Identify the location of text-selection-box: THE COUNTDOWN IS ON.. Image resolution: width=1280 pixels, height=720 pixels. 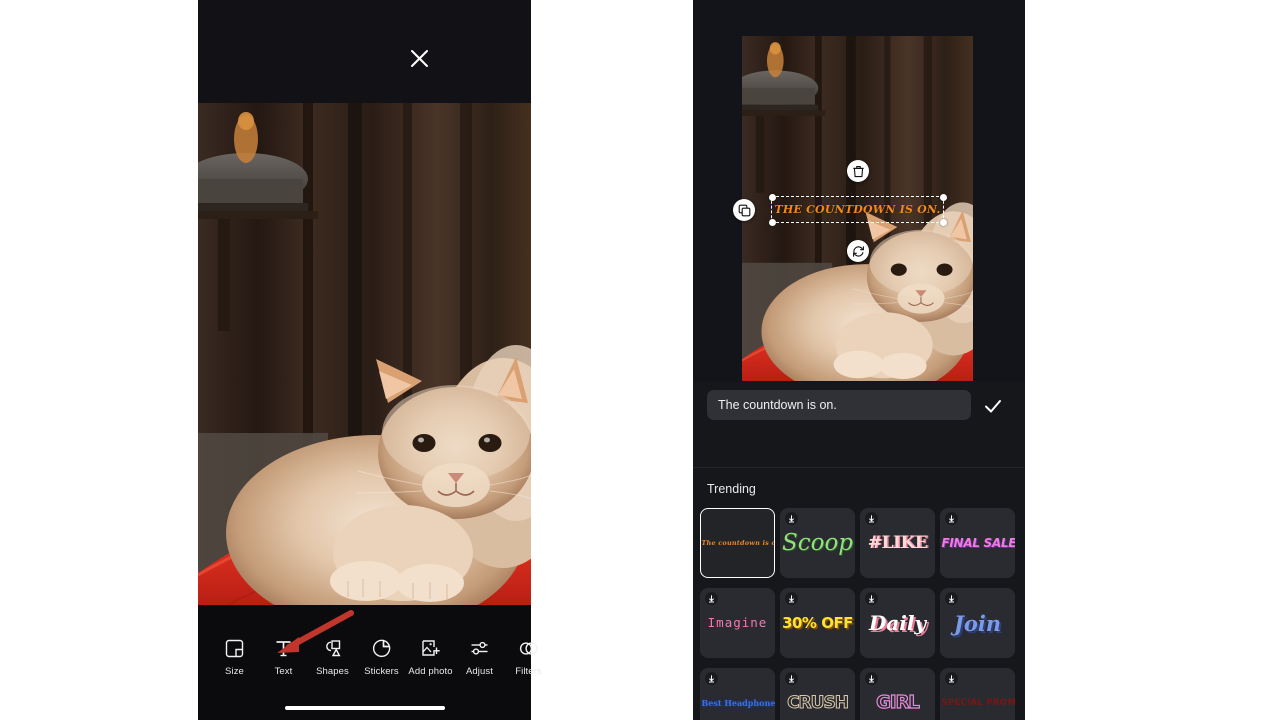
(857, 209).